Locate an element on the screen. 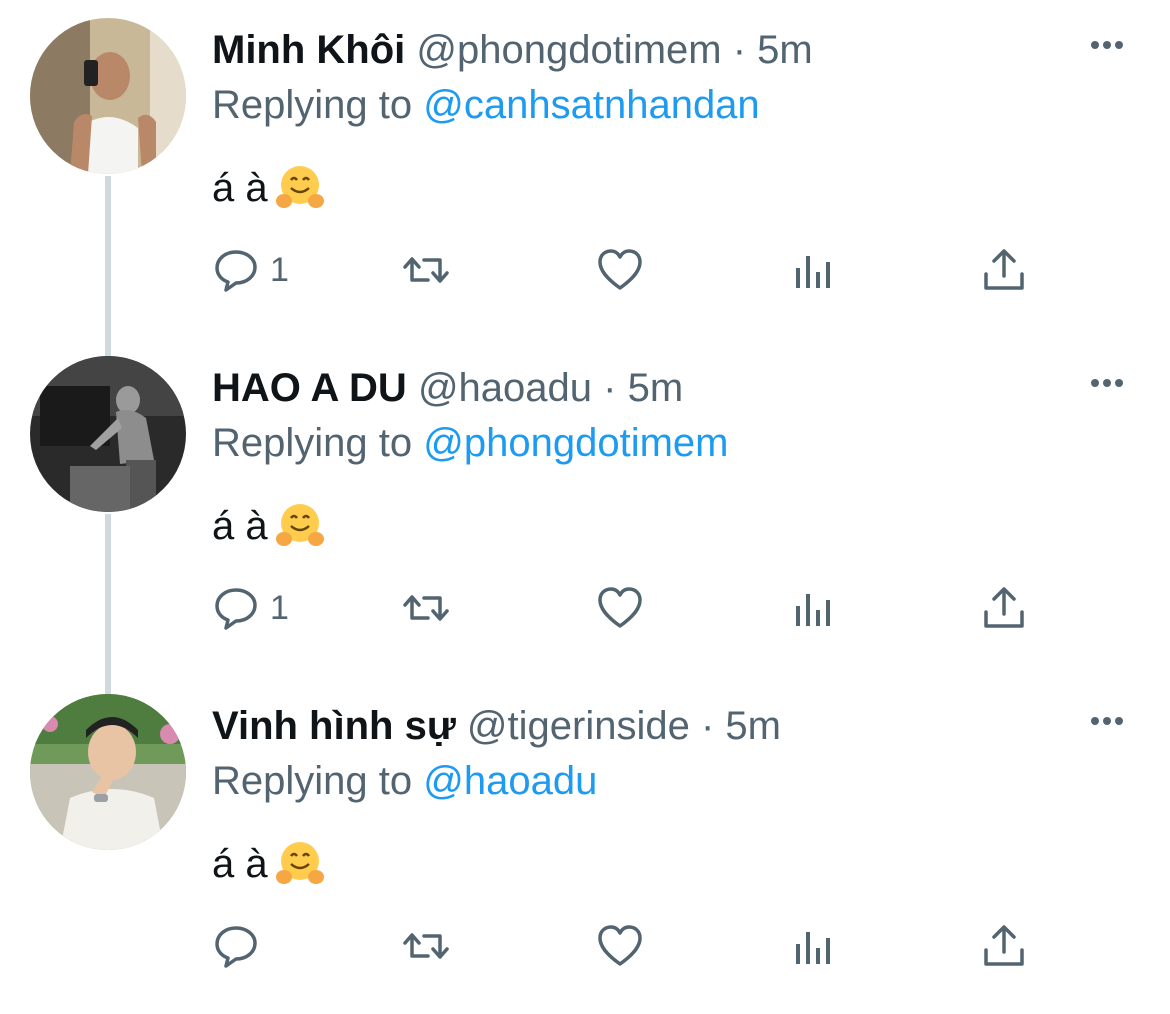 The image size is (1170, 1014). tweet-header: HAO A DU @haoadu · 5m is located at coordinates (447, 388).